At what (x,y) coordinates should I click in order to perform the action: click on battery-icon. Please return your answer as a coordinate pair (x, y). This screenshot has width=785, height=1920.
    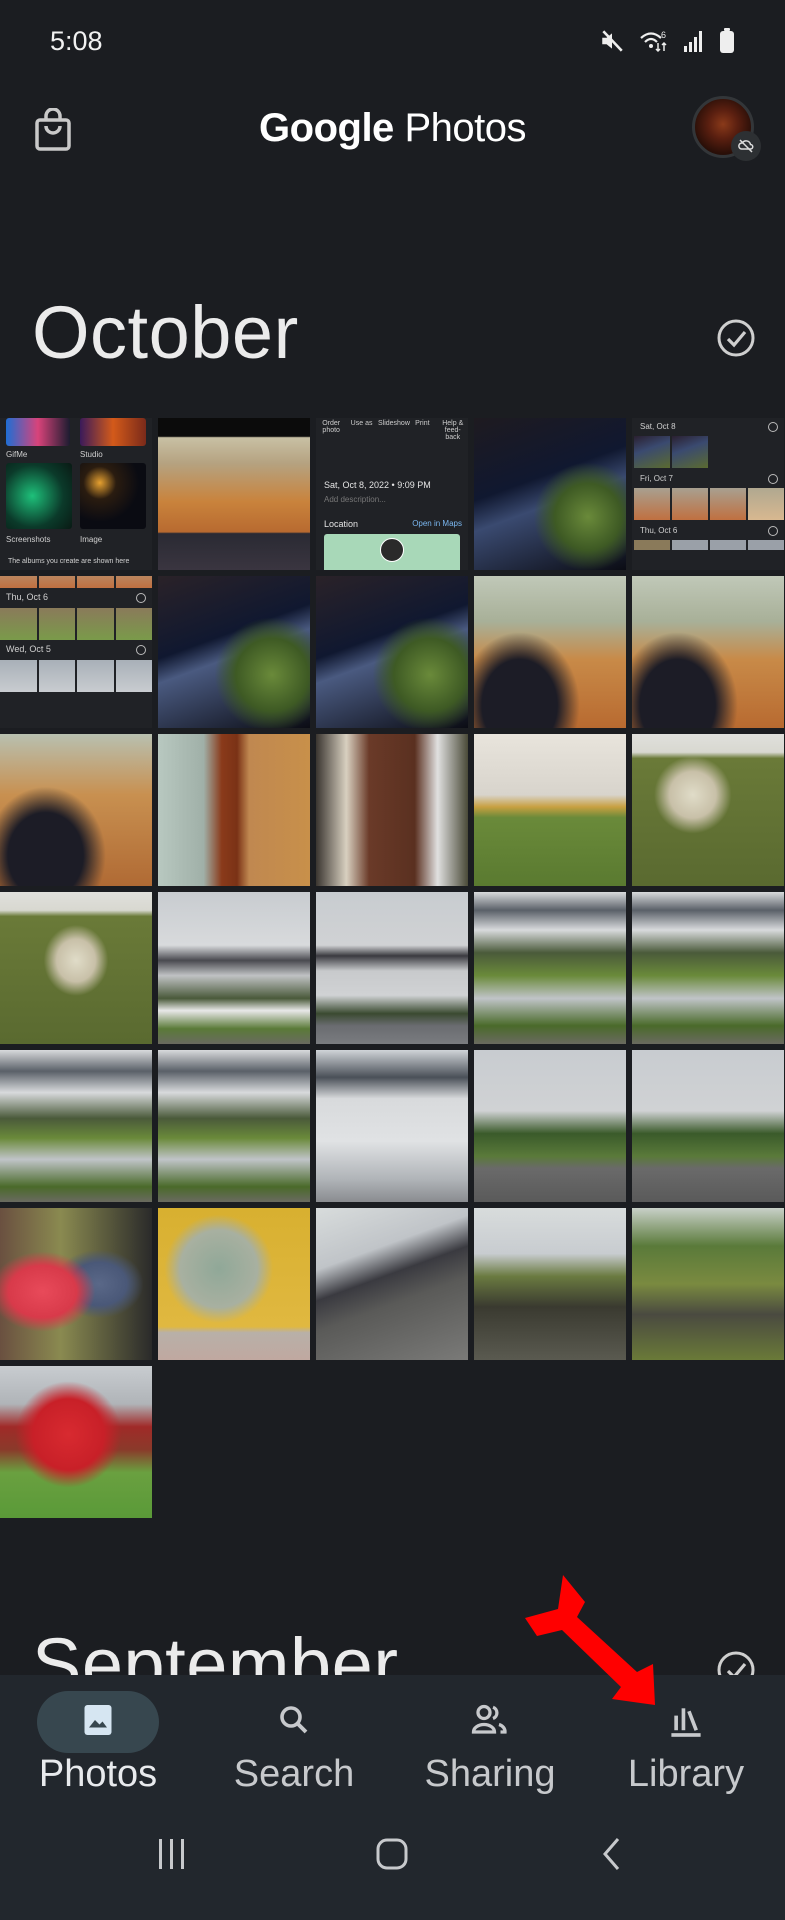
    Looking at the image, I should click on (727, 40).